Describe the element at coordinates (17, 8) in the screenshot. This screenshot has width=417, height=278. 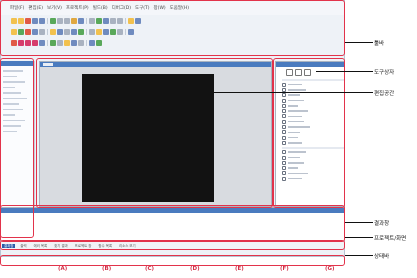
I see `menu-item-0: 파일(F)` at that location.